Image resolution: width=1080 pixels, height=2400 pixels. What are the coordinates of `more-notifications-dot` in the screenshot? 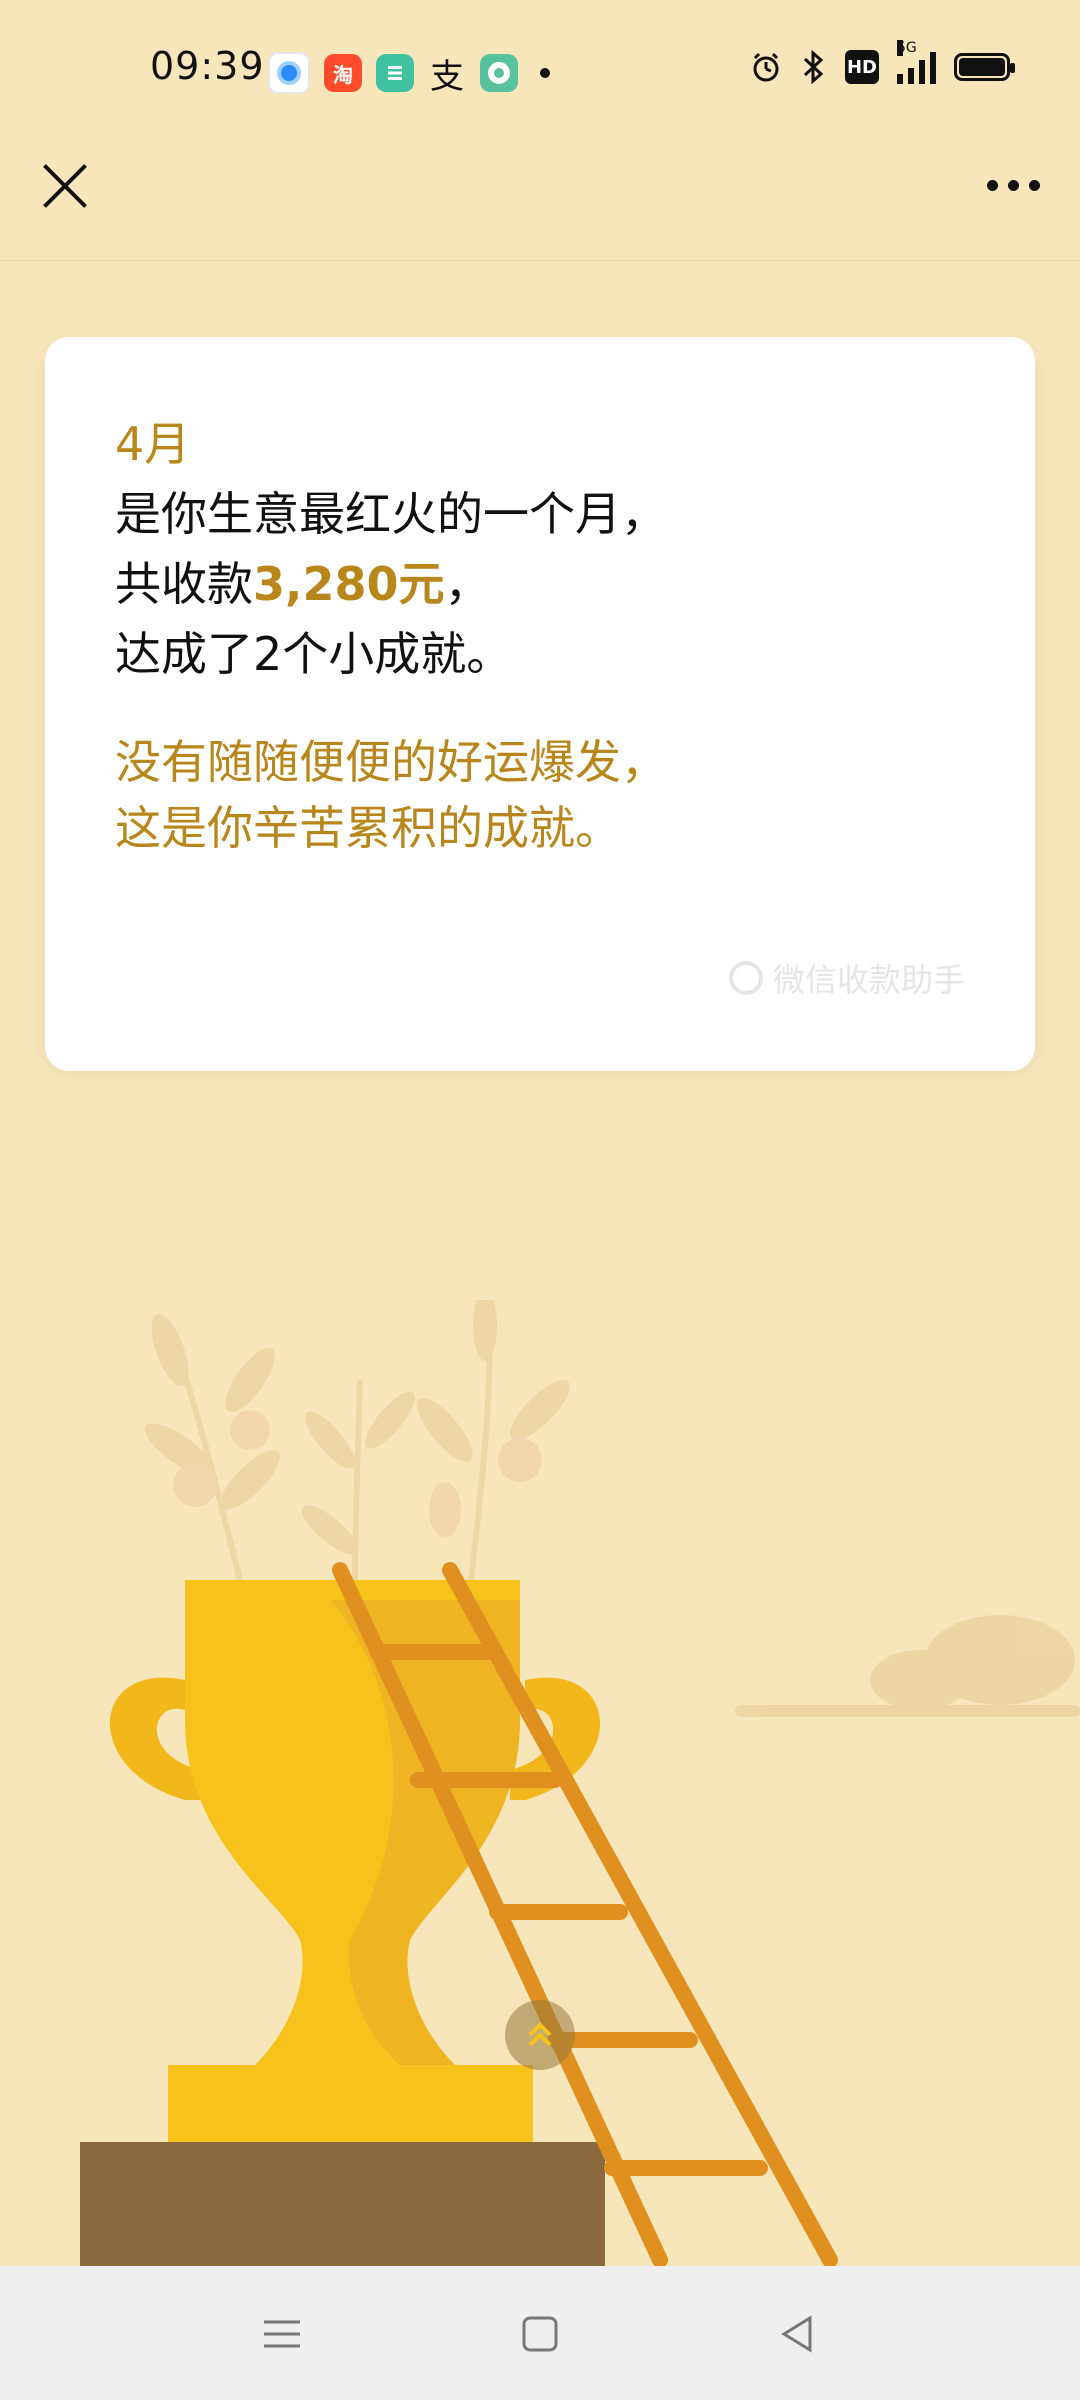 It's located at (545, 73).